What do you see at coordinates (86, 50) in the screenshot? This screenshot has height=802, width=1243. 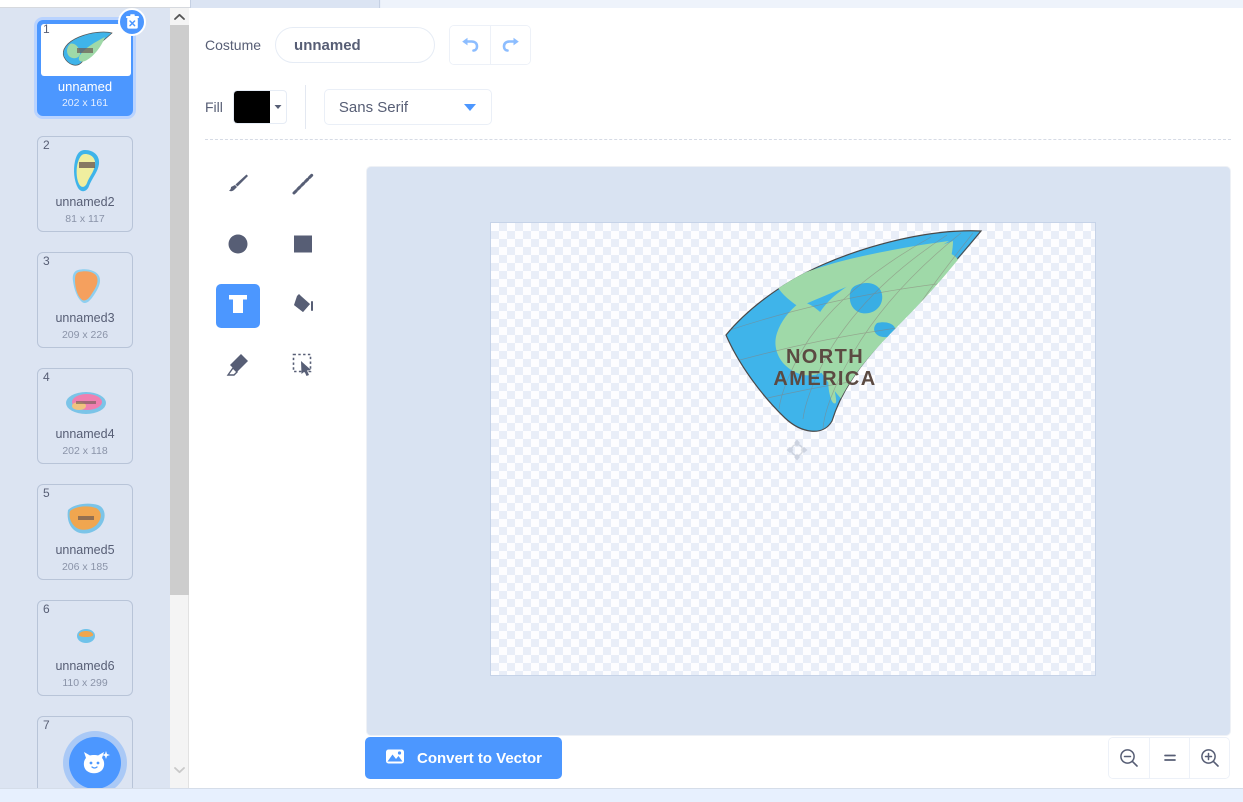 I see `north-america-map-thumb` at bounding box center [86, 50].